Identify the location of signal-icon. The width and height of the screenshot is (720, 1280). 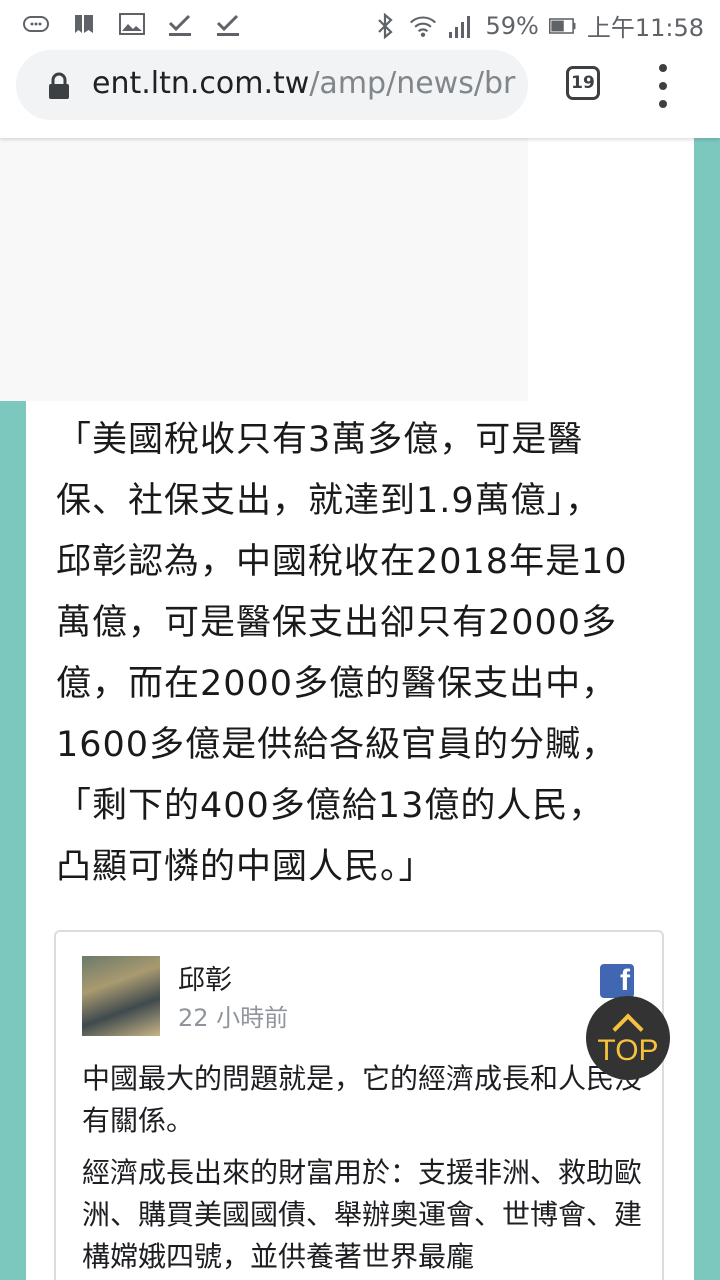
(461, 26).